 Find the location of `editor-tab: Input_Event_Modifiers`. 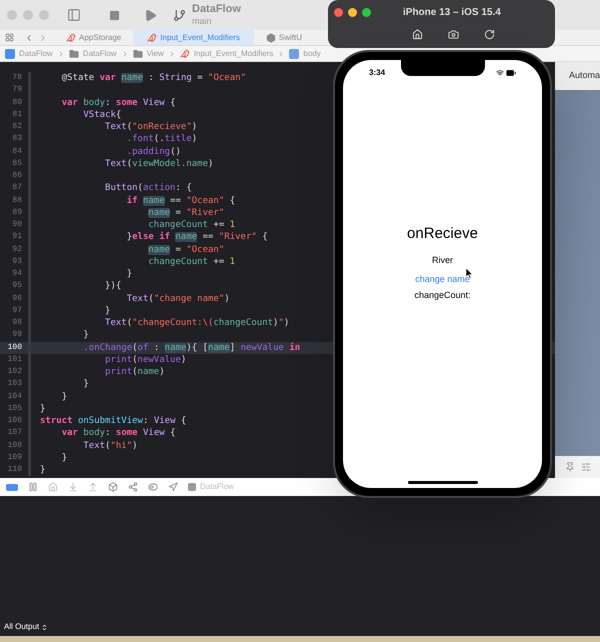

editor-tab: Input_Event_Modifiers is located at coordinates (193, 37).